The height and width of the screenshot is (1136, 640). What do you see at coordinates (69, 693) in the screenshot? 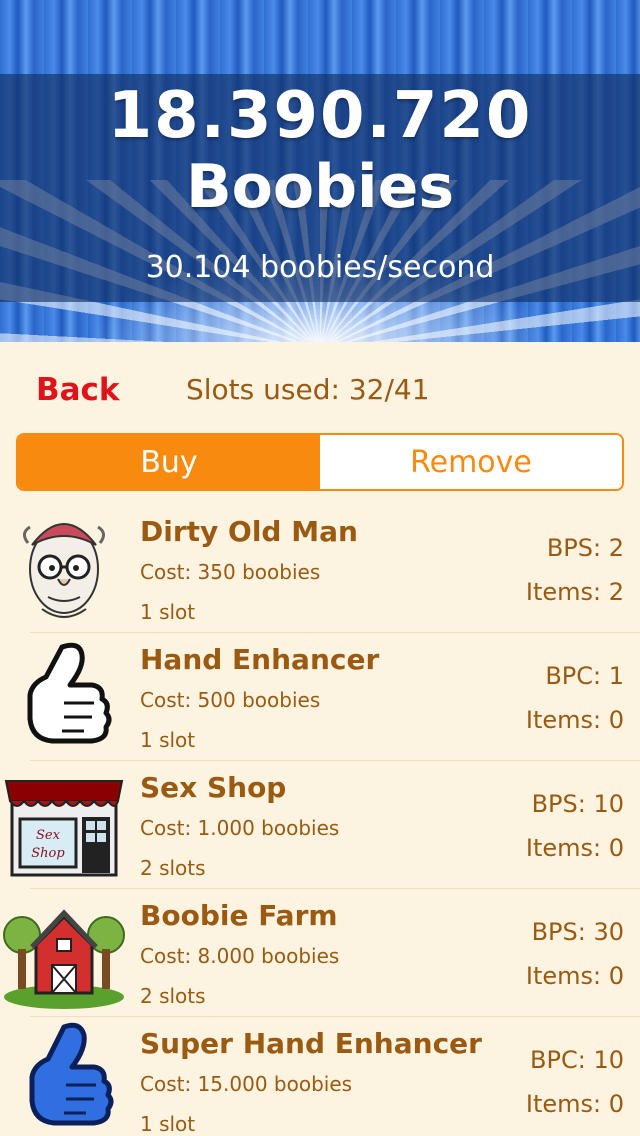
I see `white-glove-hand-icon` at bounding box center [69, 693].